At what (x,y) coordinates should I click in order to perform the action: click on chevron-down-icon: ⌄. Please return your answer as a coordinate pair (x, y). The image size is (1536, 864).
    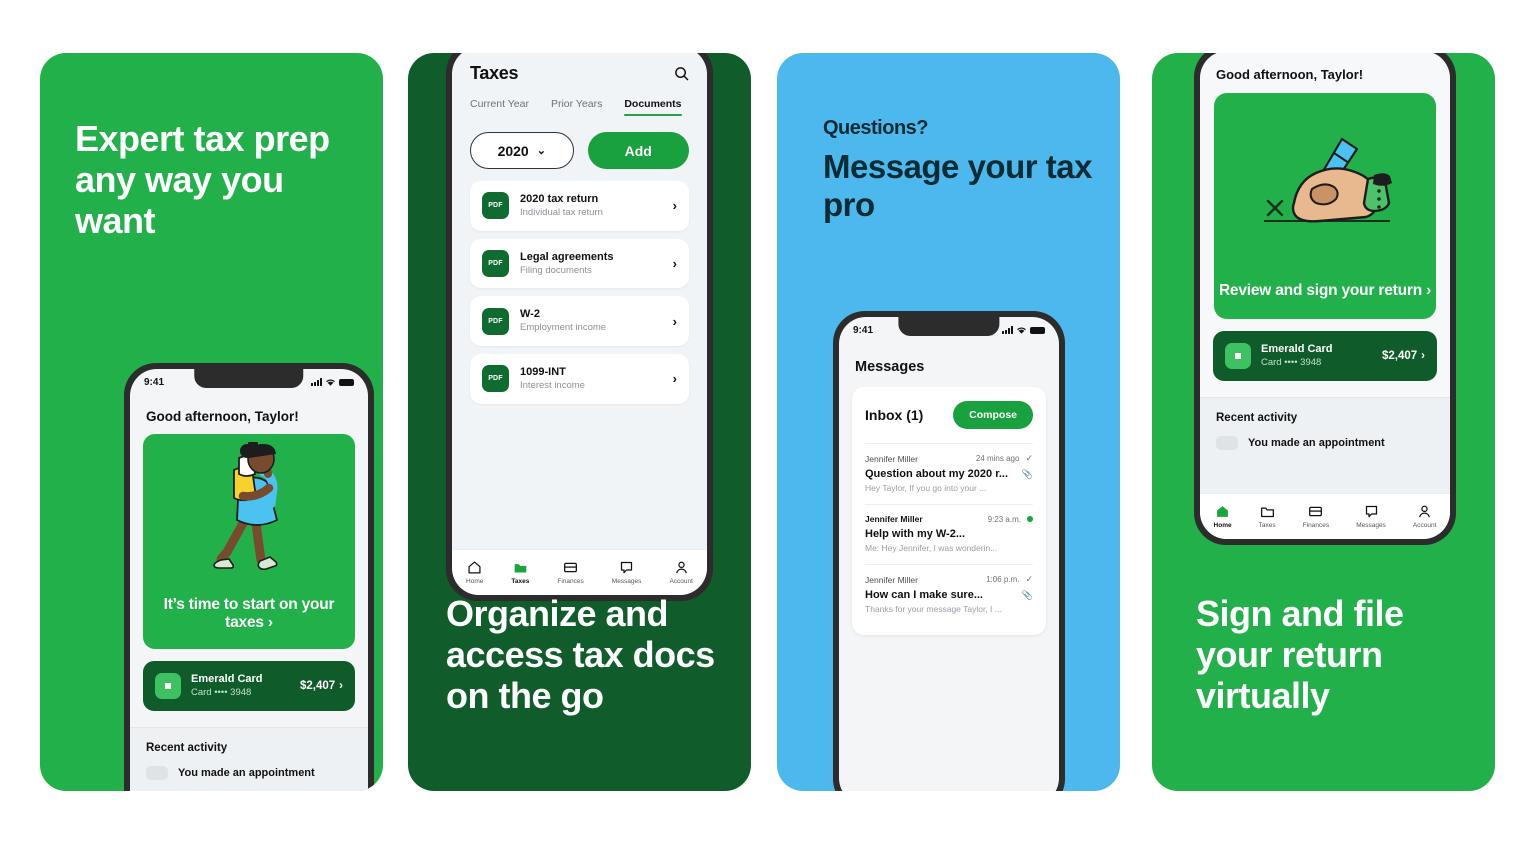
    Looking at the image, I should click on (541, 151).